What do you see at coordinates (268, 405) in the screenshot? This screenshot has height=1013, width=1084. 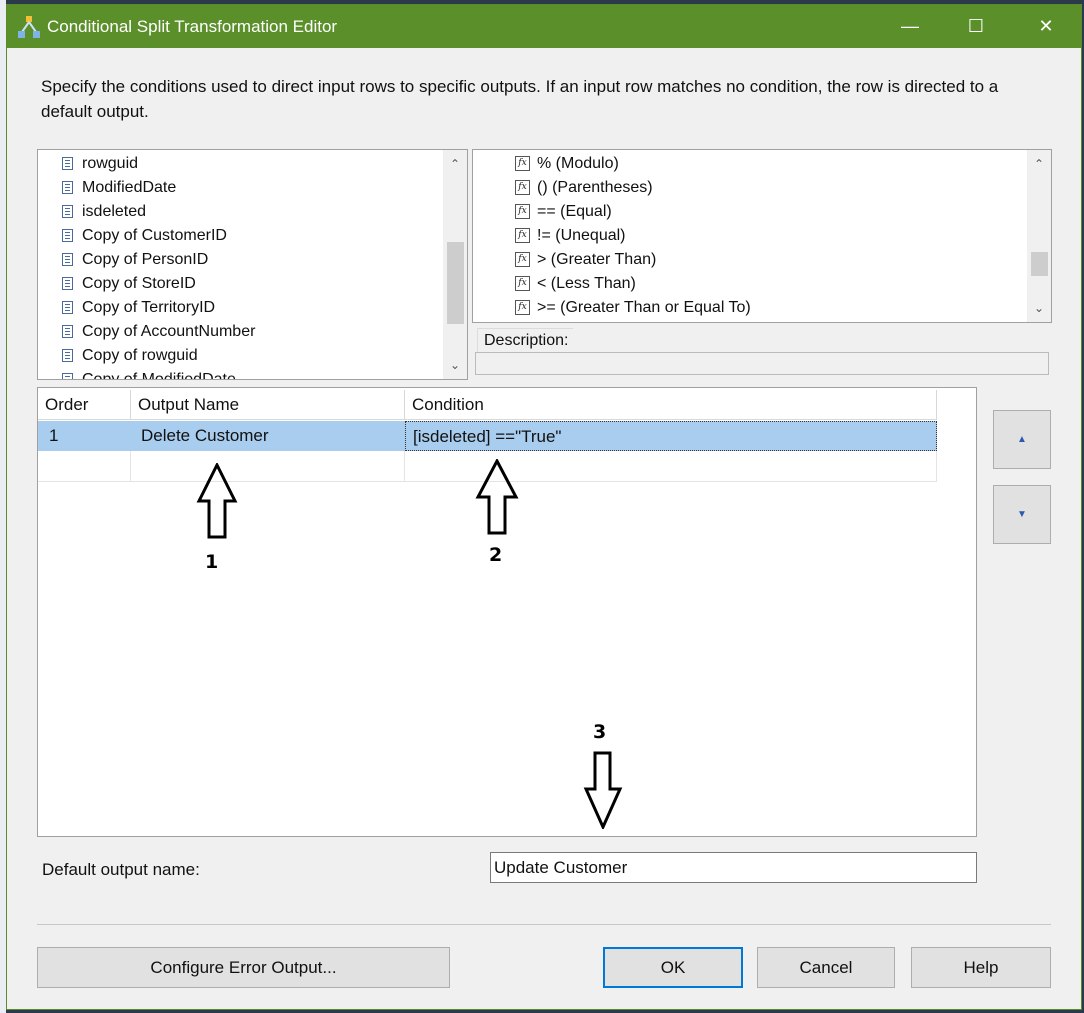 I see `column-header-output-name: Output Name` at bounding box center [268, 405].